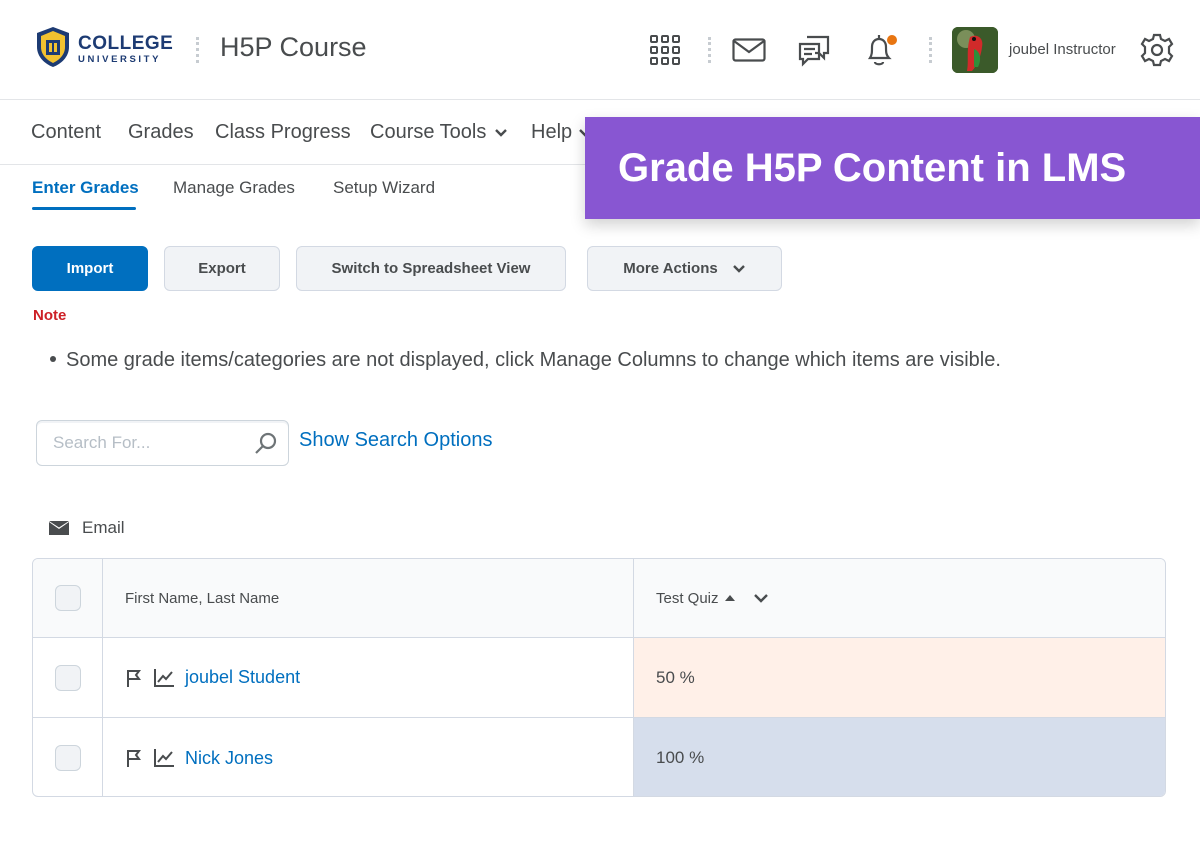  What do you see at coordinates (103, 527) in the screenshot?
I see `email-label: Email` at bounding box center [103, 527].